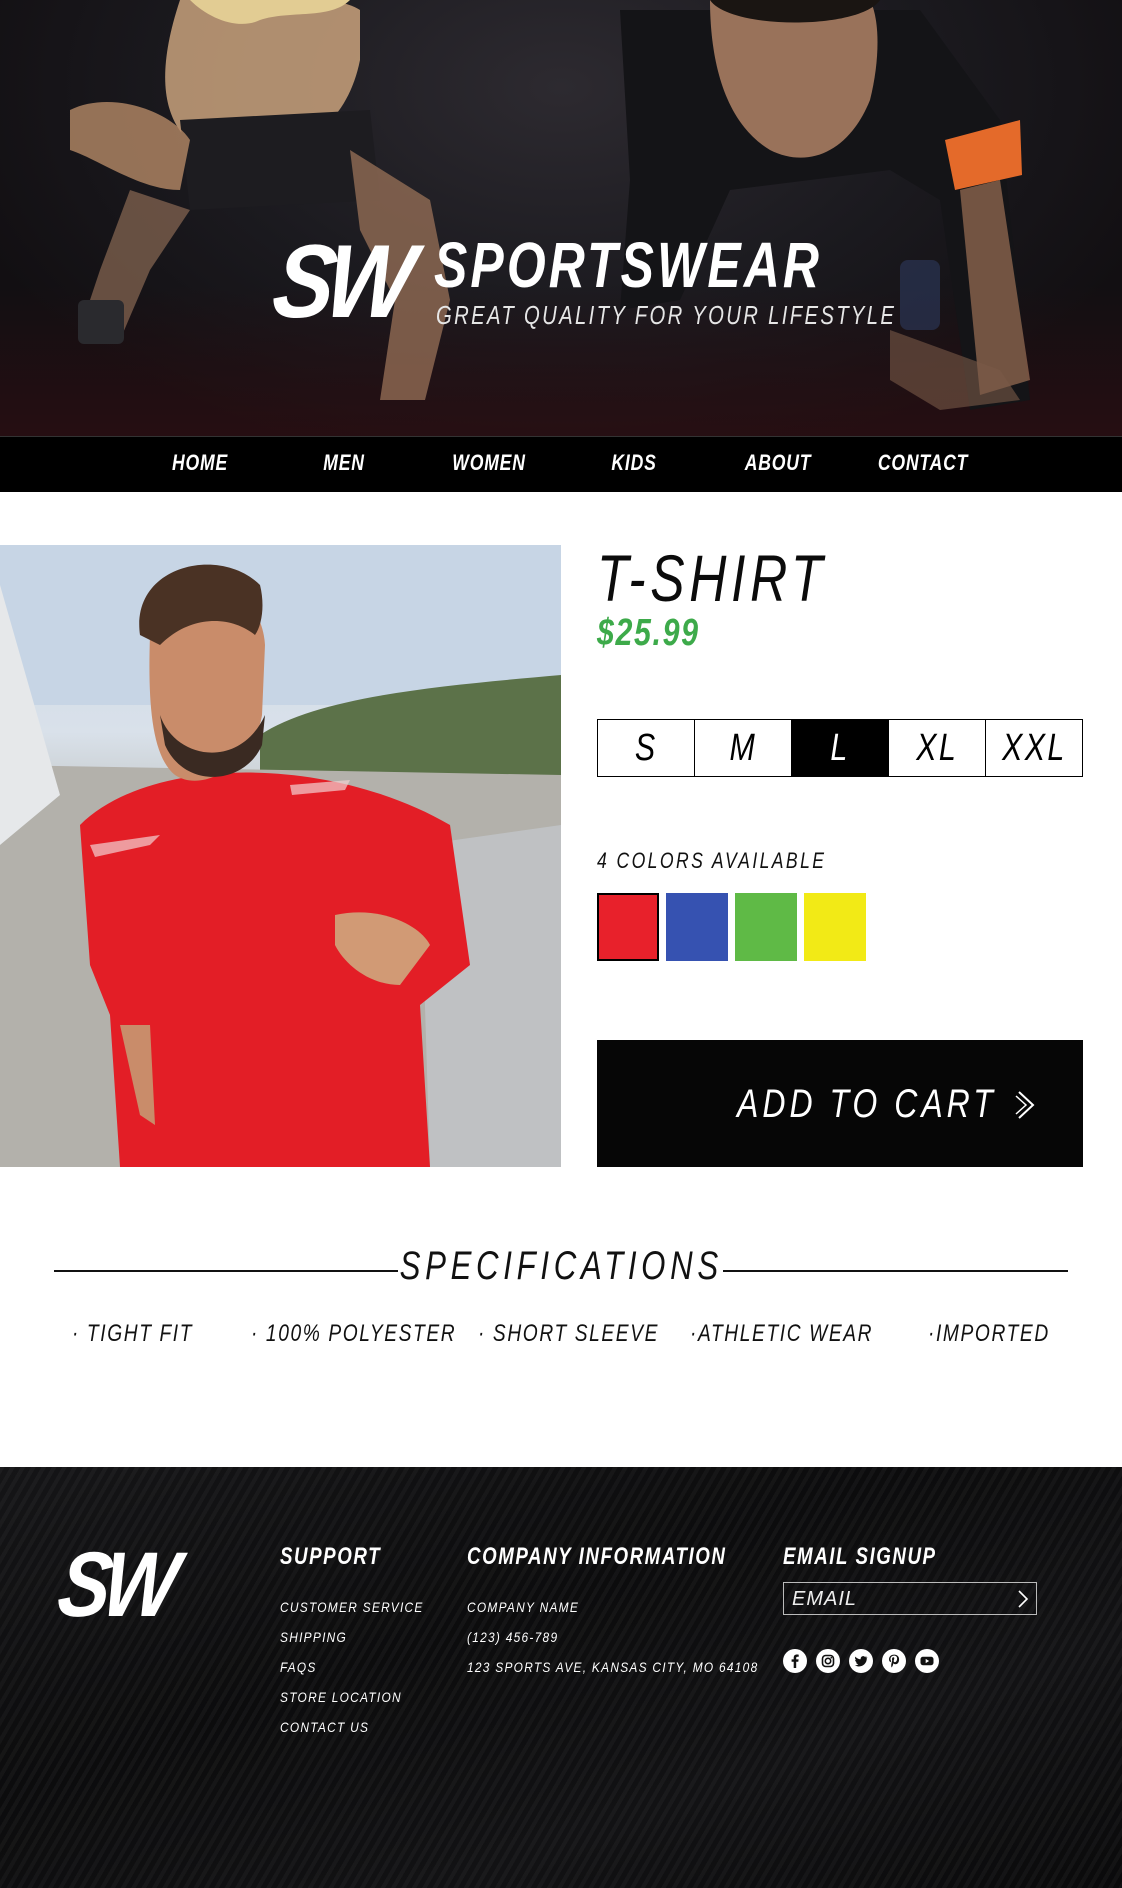 The height and width of the screenshot is (1888, 1122). I want to click on nav-women: WOMEN, so click(488, 463).